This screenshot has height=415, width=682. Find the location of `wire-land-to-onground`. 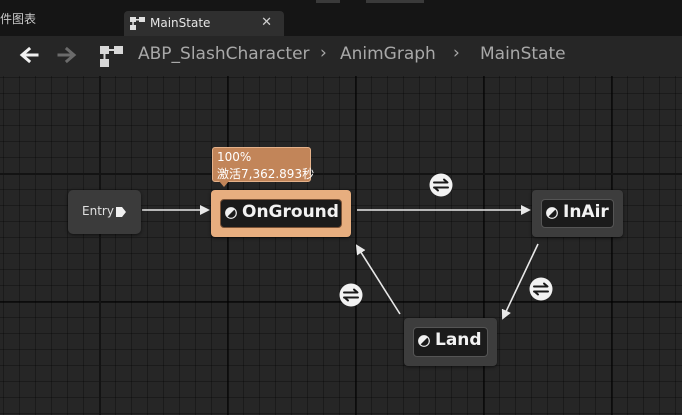

wire-land-to-onground is located at coordinates (378, 279).